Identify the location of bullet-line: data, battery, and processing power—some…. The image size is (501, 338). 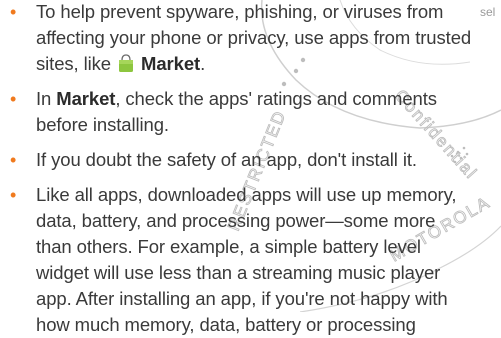
(236, 220).